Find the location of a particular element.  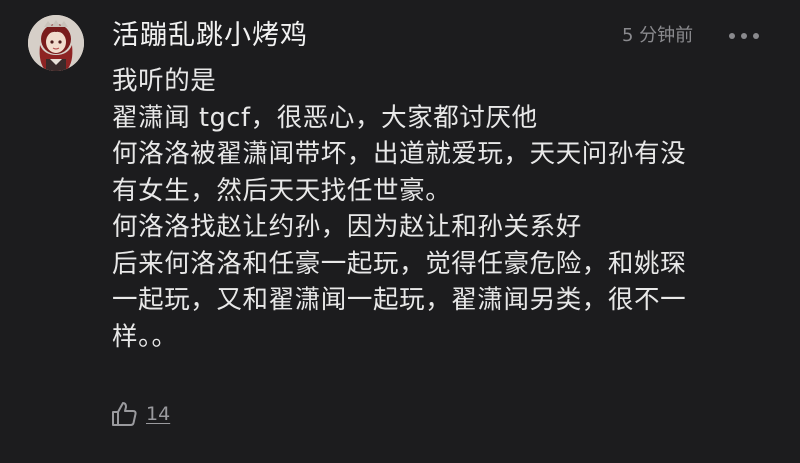

more-dots-icon is located at coordinates (744, 36).